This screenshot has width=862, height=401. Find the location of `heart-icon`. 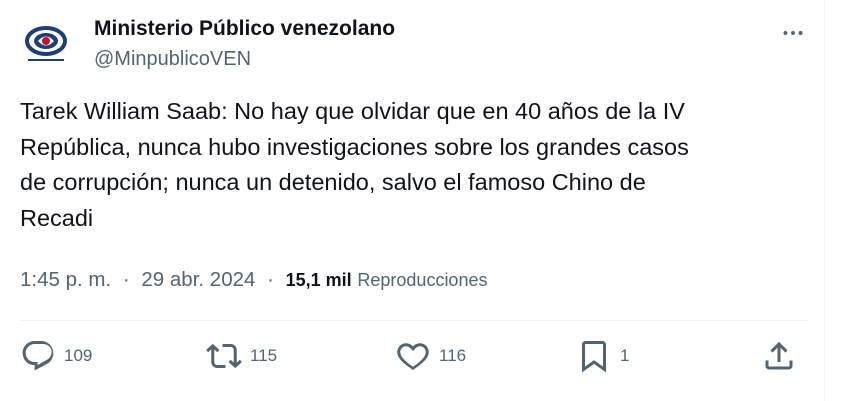

heart-icon is located at coordinates (413, 356).